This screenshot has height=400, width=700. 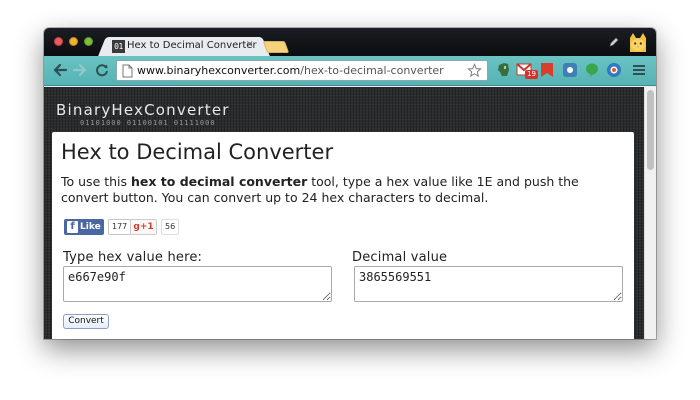 I want to click on facebook-icon: f, so click(x=72, y=227).